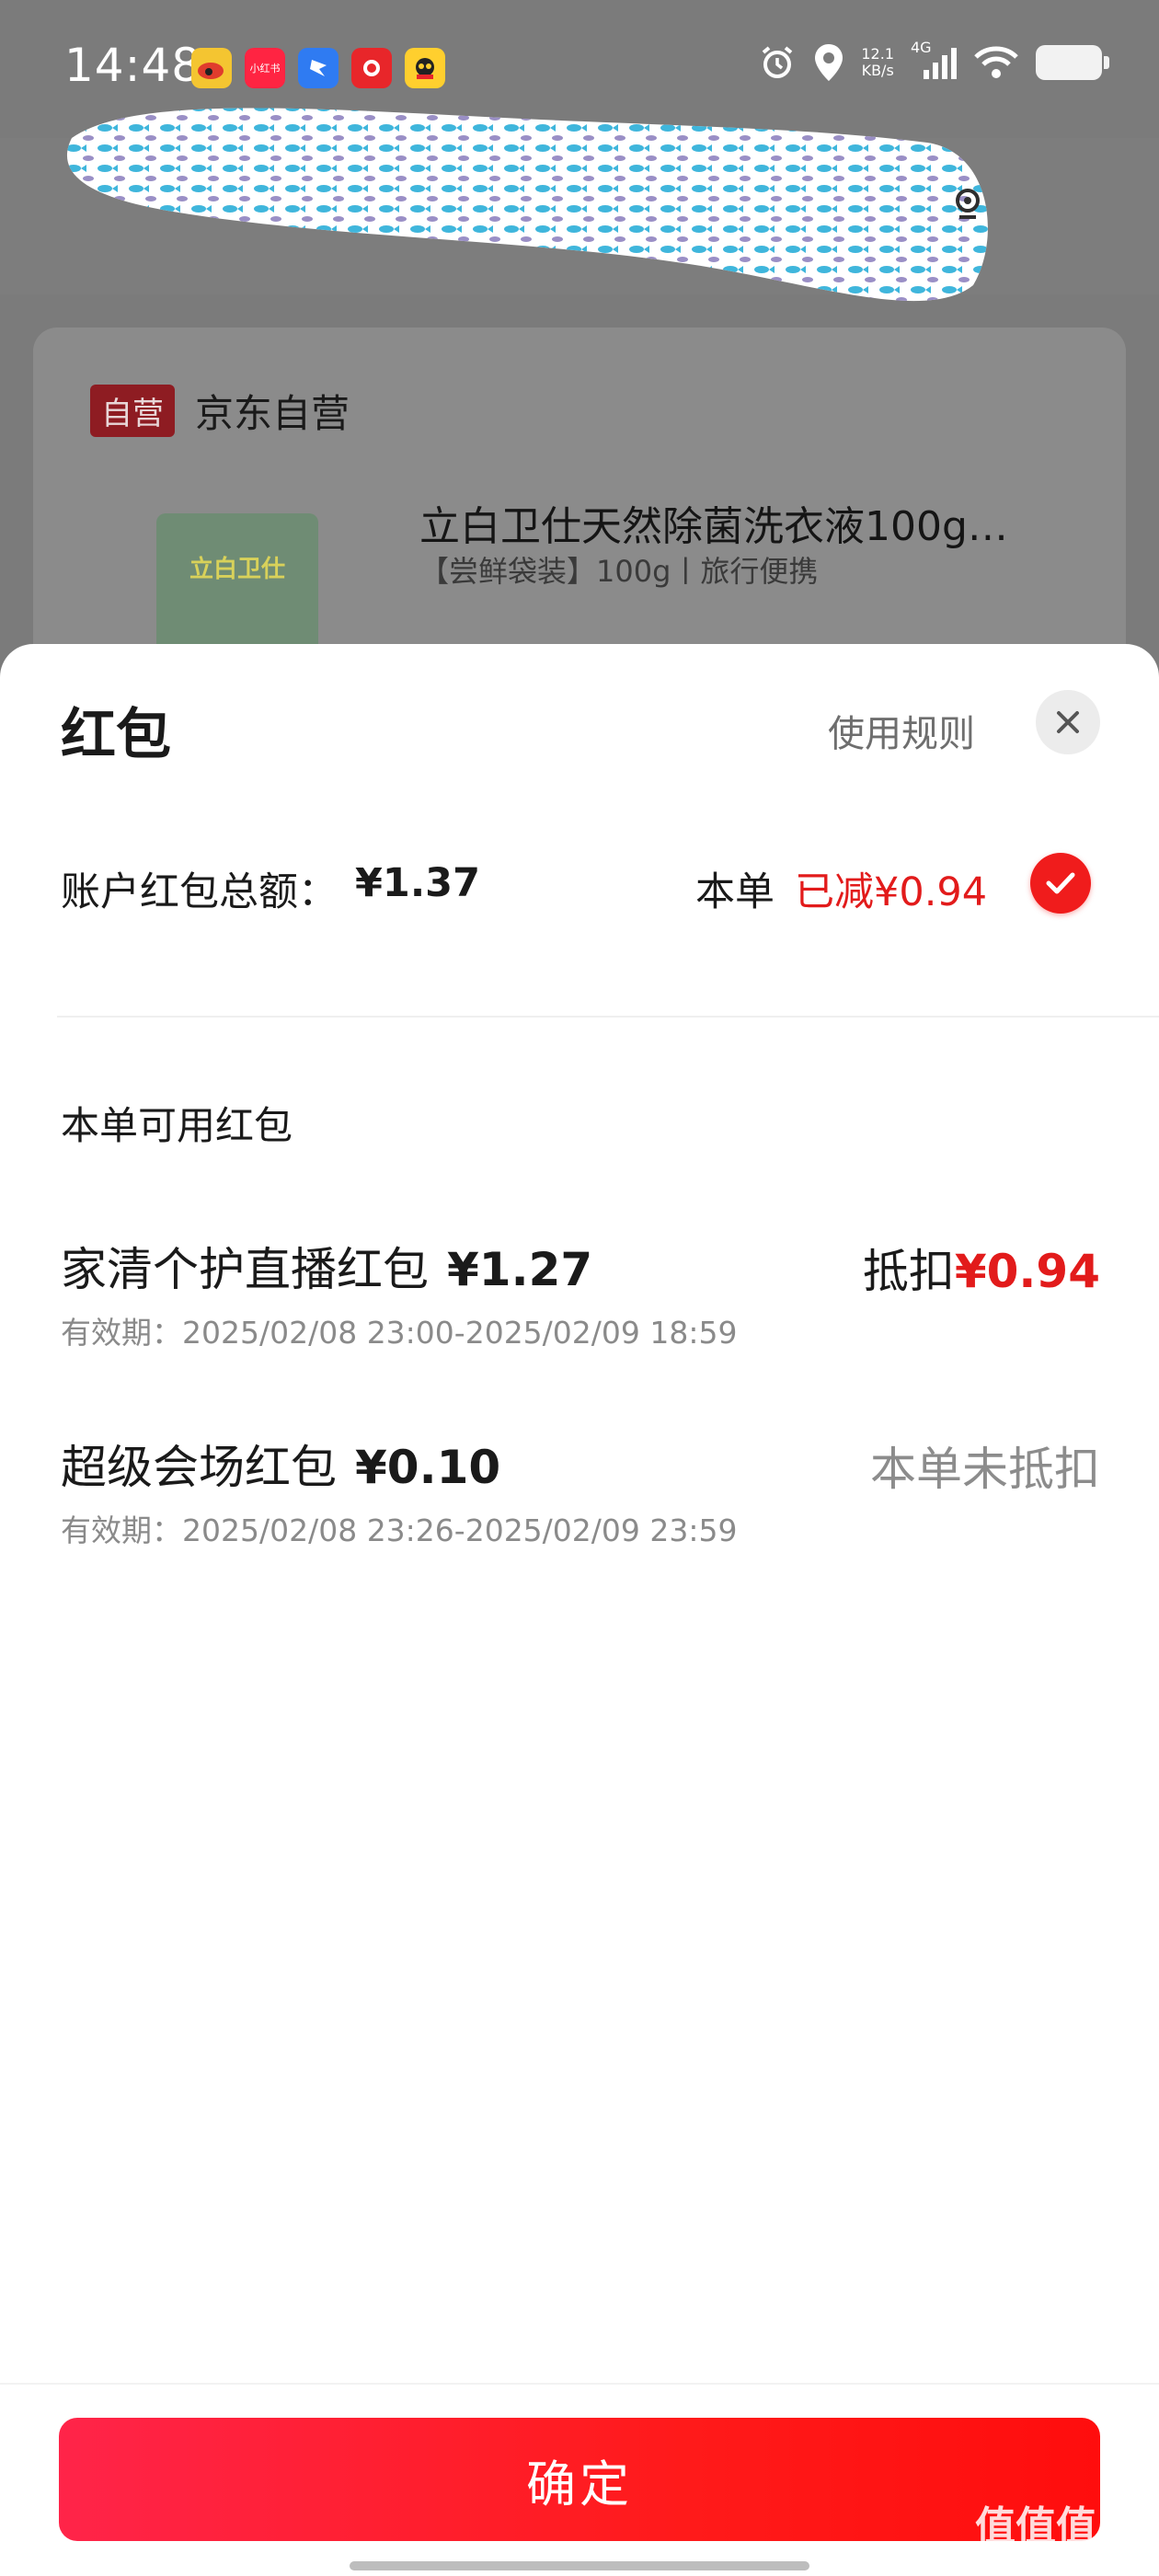 This screenshot has height=2576, width=1159. Describe the element at coordinates (177, 1125) in the screenshot. I see `available-section-title: 本单可用红包` at that location.